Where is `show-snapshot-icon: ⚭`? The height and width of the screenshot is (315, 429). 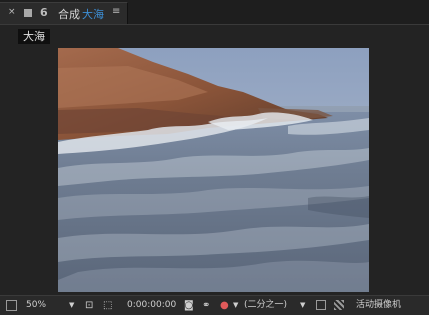 show-snapshot-icon: ⚭ is located at coordinates (206, 305).